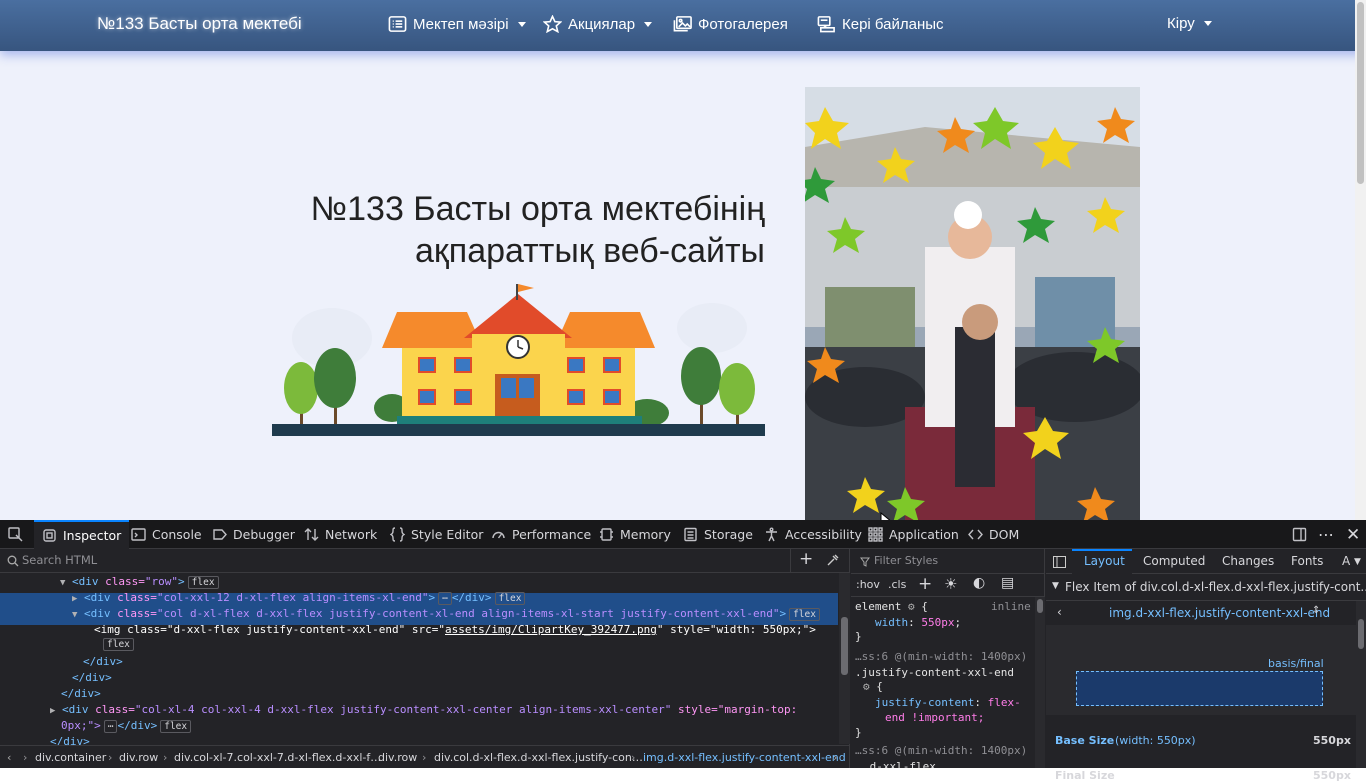 The height and width of the screenshot is (782, 1366). What do you see at coordinates (253, 534) in the screenshot?
I see `tab-debugger: Debugger` at bounding box center [253, 534].